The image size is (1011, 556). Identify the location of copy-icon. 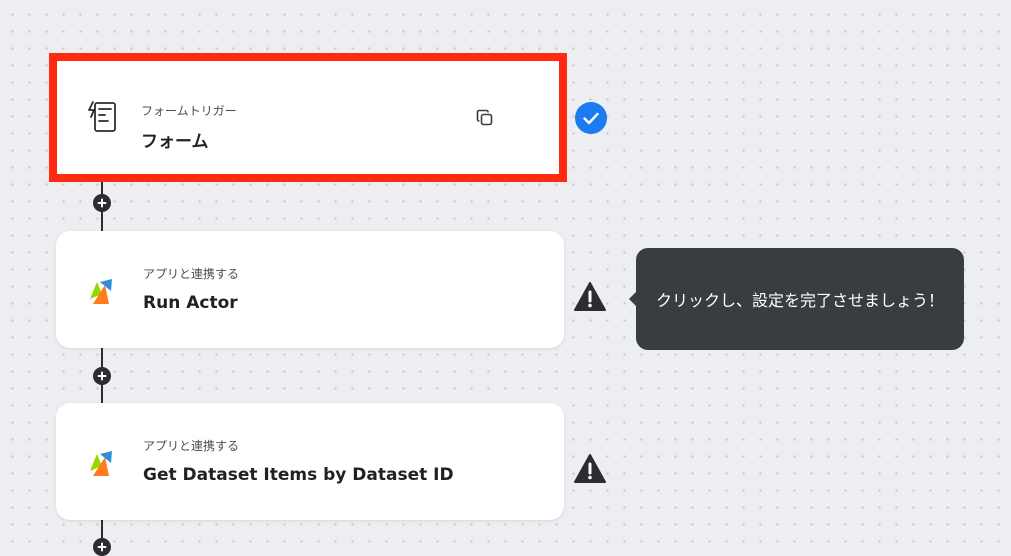
(485, 118).